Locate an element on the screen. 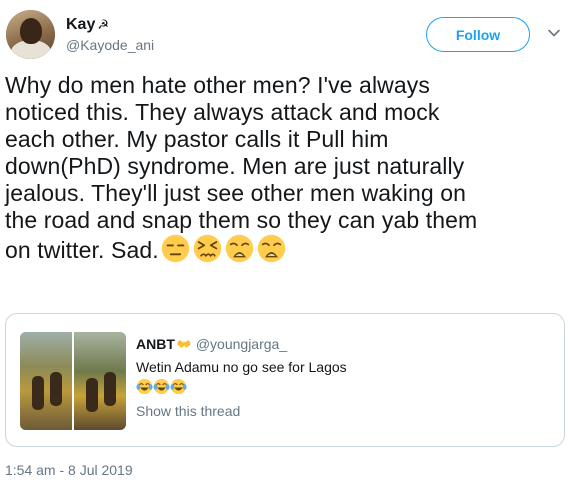 The height and width of the screenshot is (497, 570). avatar is located at coordinates (30, 34).